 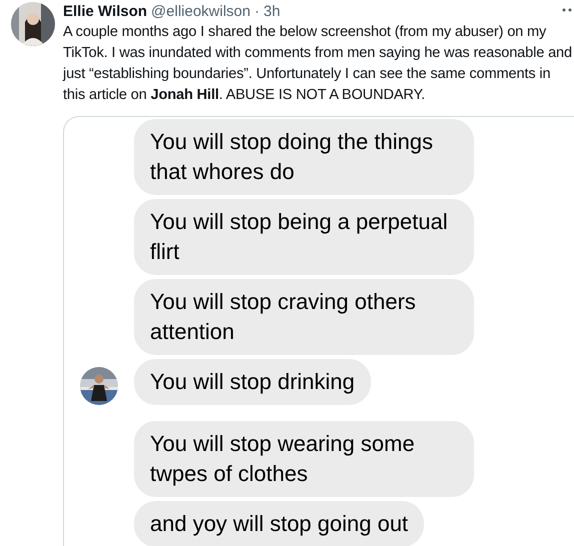 I want to click on message-bubble: You will stop being a perpetual flirt, so click(x=304, y=237).